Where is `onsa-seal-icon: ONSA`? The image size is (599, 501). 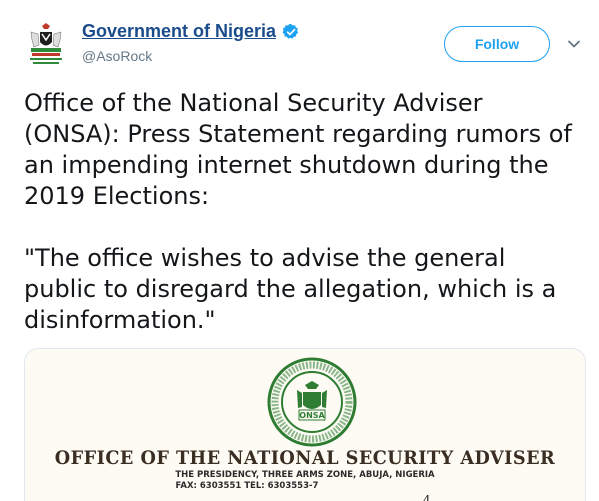
onsa-seal-icon: ONSA is located at coordinates (312, 402).